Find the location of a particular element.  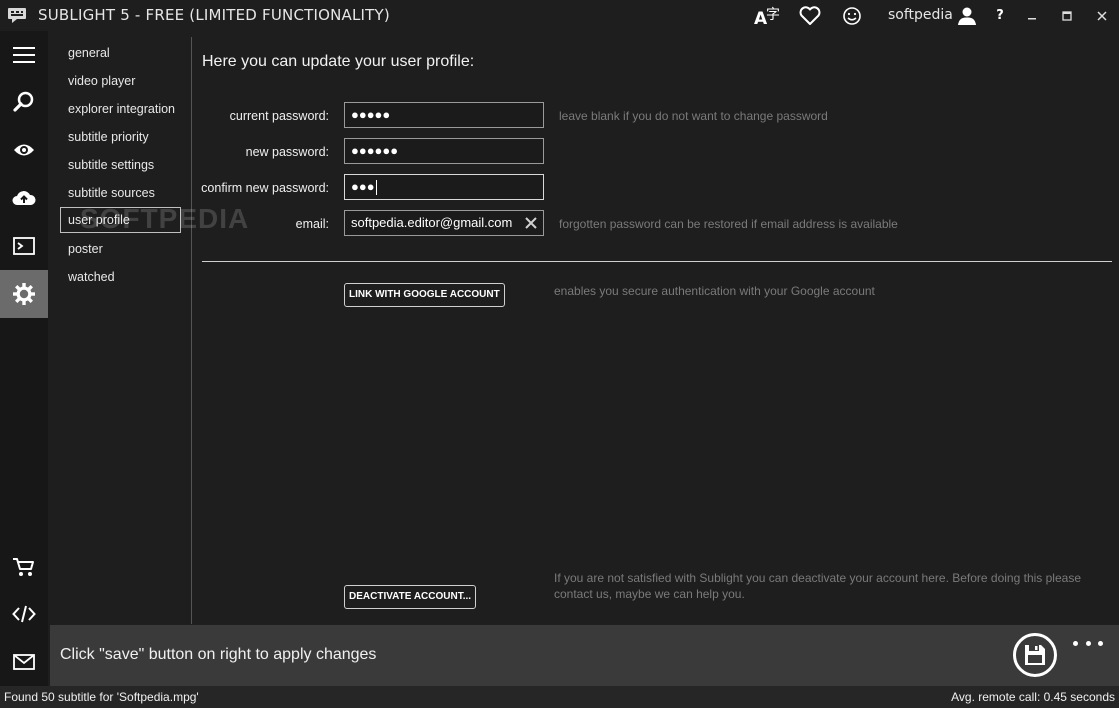

smiley-icon is located at coordinates (852, 15).